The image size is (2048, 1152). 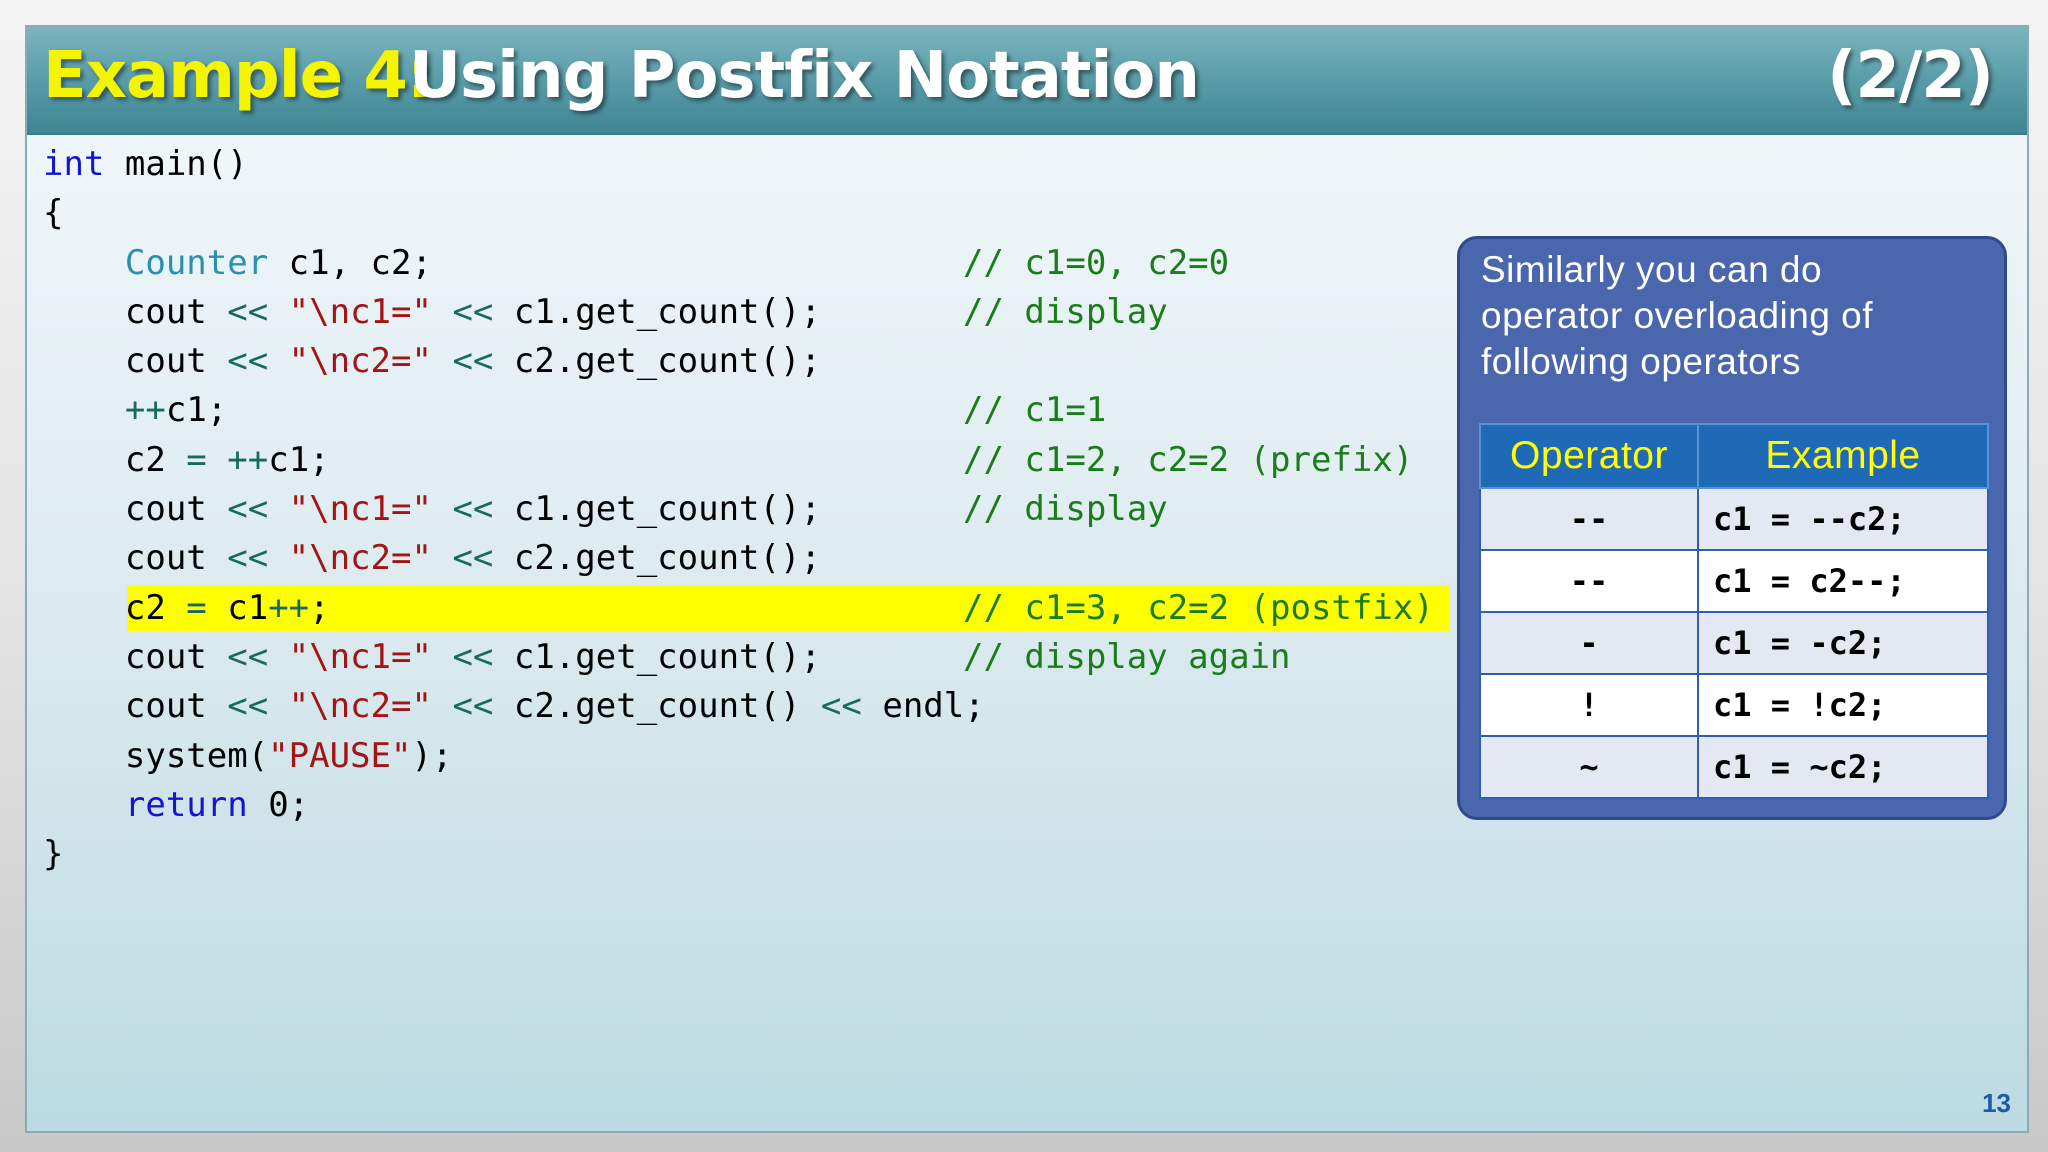 I want to click on code-text: system("PAUSE");, so click(x=248, y=756).